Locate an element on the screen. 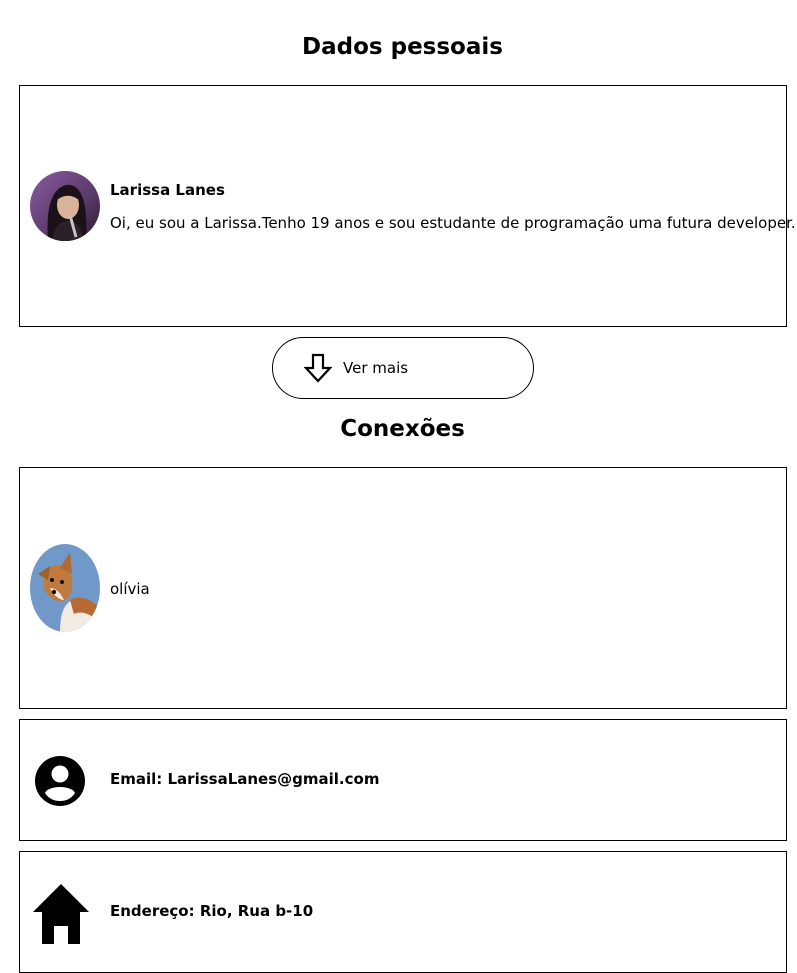 This screenshot has width=797, height=973. see-more-button: Ver mais is located at coordinates (403, 368).